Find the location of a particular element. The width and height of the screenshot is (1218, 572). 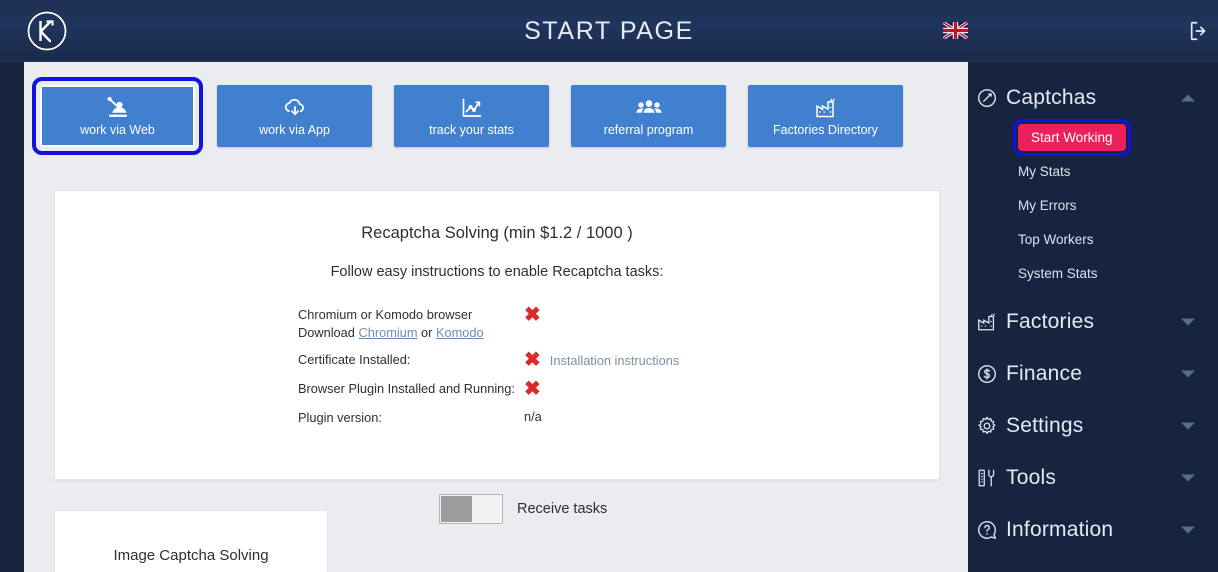

row-browser-status: ✖ is located at coordinates (532, 315).